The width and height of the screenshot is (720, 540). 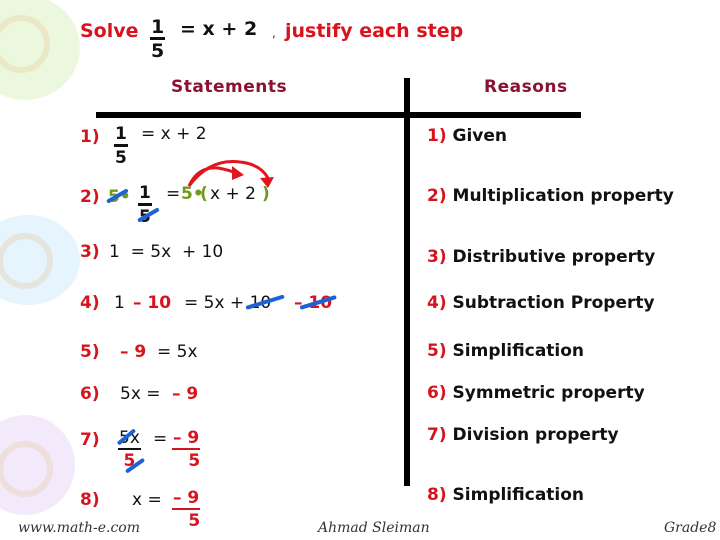 What do you see at coordinates (480, 136) in the screenshot?
I see `reason-text: Given` at bounding box center [480, 136].